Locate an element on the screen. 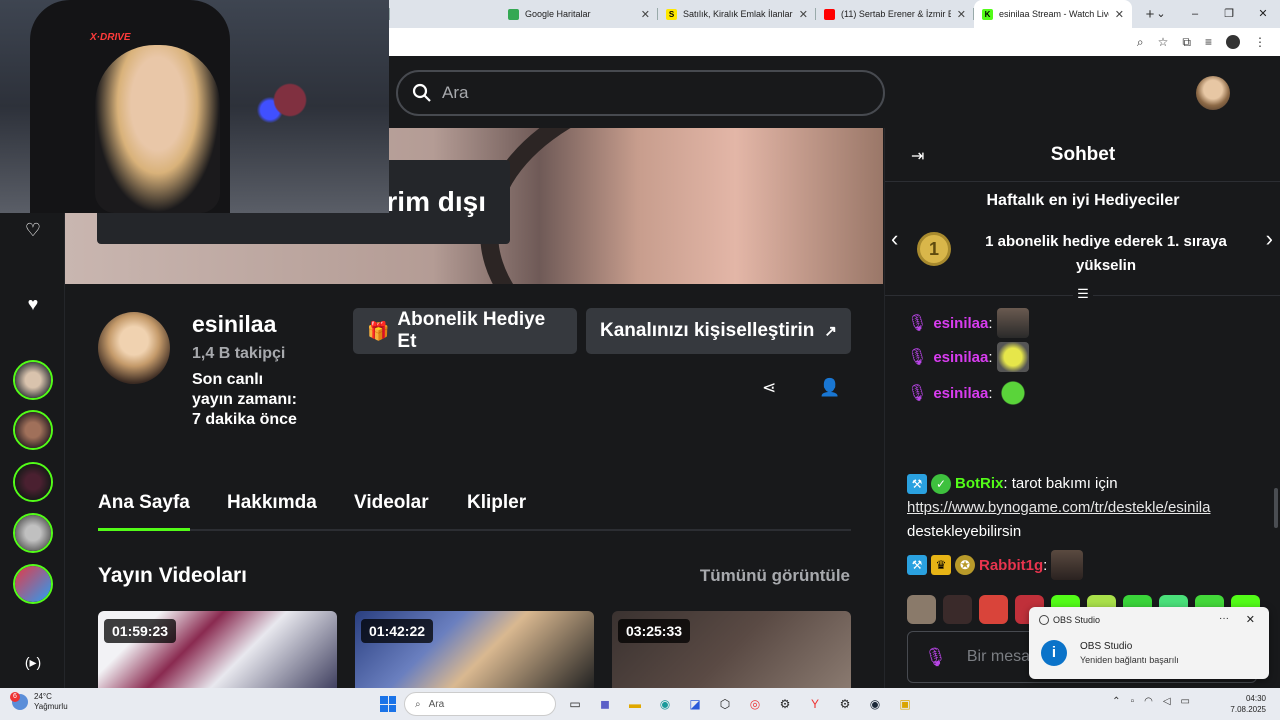 The height and width of the screenshot is (720, 1280). user-avatar is located at coordinates (1213, 93).